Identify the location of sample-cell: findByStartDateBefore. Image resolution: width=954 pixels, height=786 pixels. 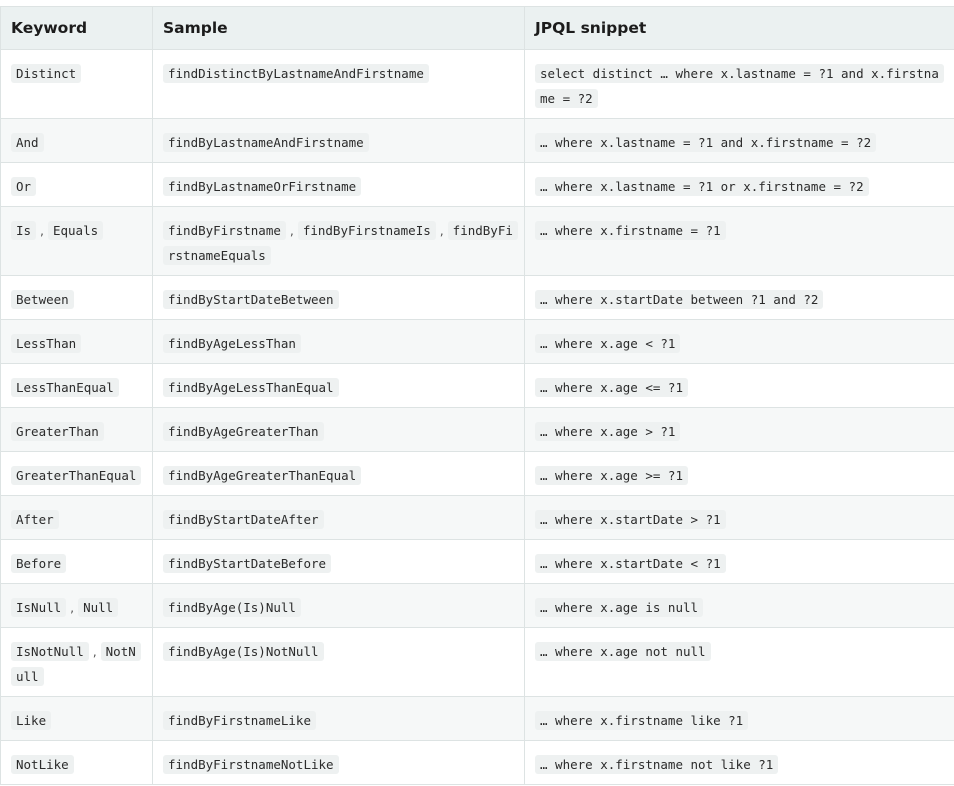
(338, 561).